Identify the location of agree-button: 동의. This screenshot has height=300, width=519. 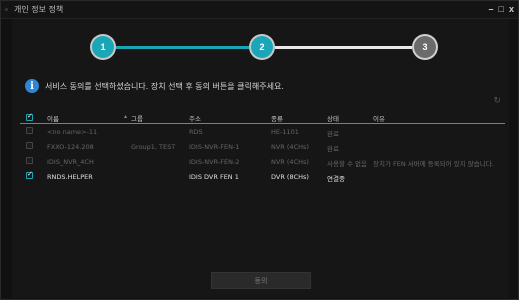
(261, 280).